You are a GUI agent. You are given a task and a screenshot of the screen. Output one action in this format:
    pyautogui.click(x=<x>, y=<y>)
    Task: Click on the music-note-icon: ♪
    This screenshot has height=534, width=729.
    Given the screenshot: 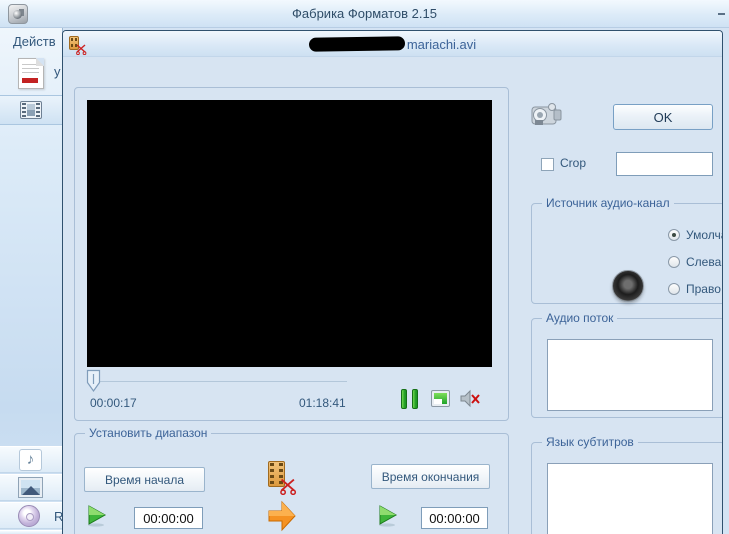 What is the action you would take?
    pyautogui.click(x=30, y=460)
    